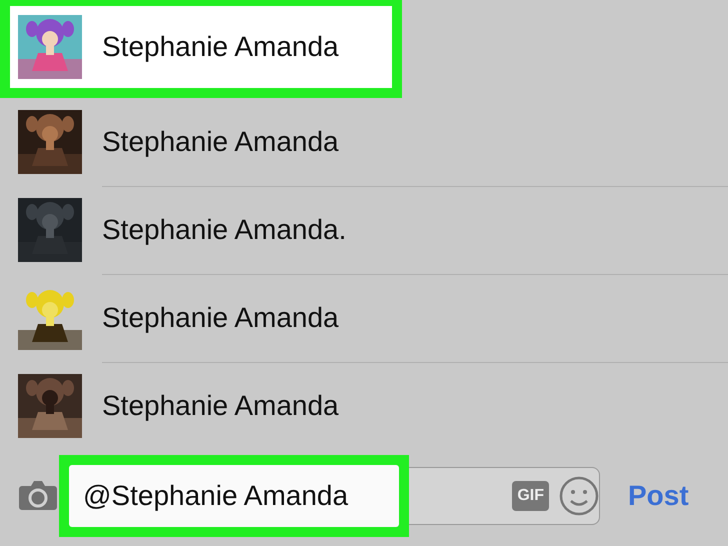 This screenshot has height=546, width=728. I want to click on gif-button: GIF, so click(530, 495).